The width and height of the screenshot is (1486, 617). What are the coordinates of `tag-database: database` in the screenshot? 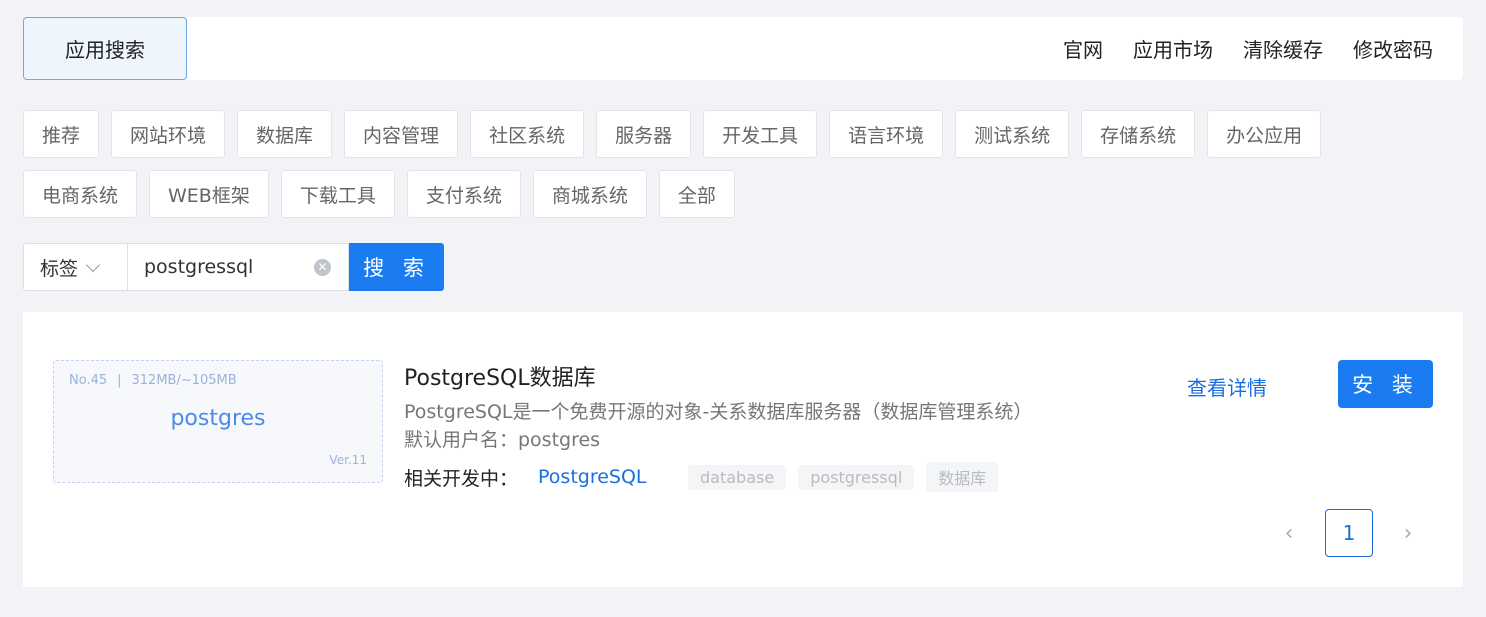 It's located at (737, 477).